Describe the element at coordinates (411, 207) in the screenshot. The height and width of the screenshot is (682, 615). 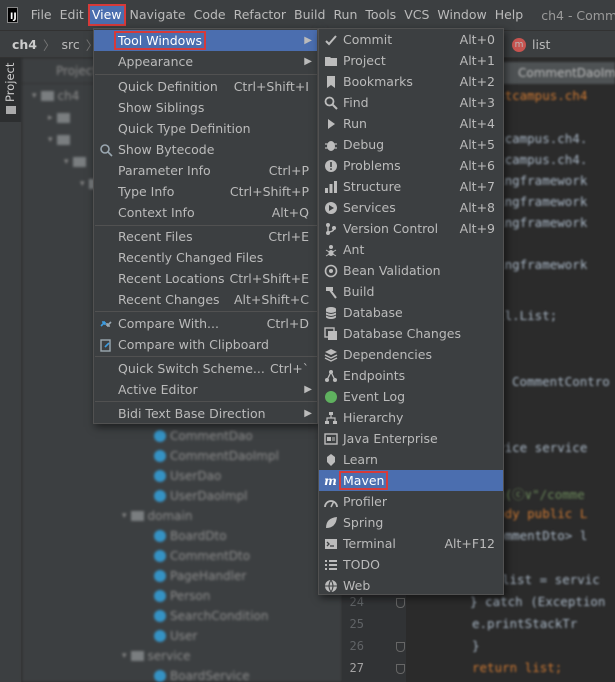
I see `menu-item-services: Services Alt+8` at that location.